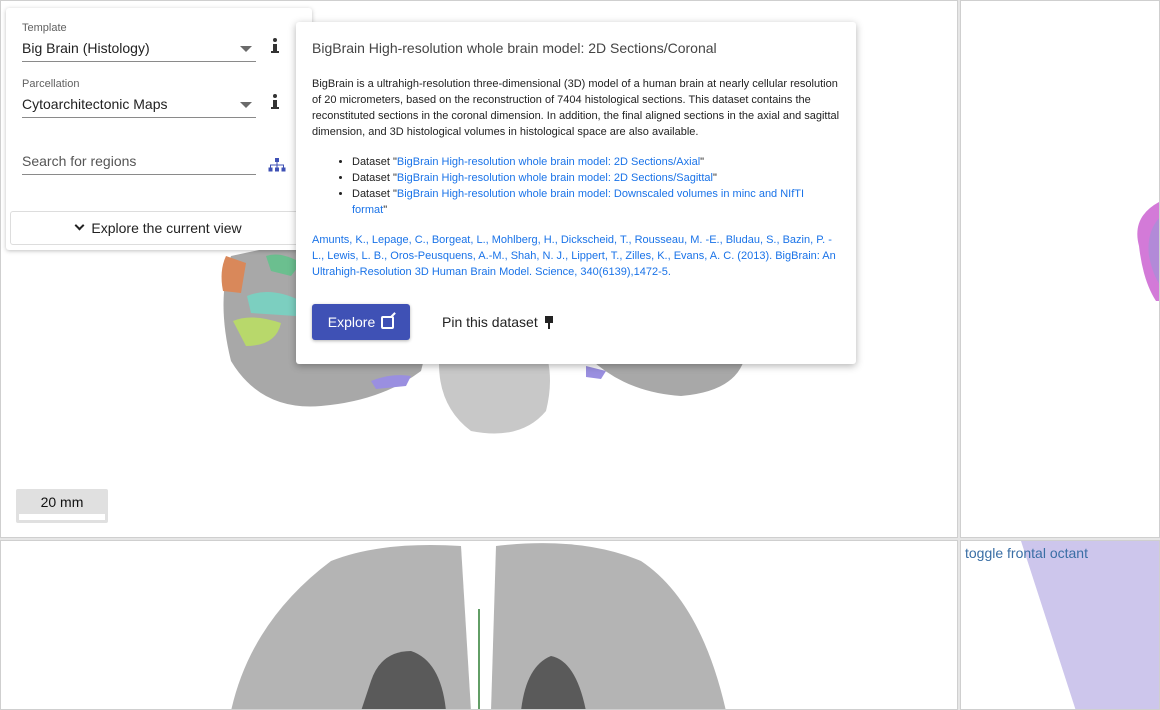 Image resolution: width=1160 pixels, height=710 pixels. I want to click on parcellation-select: Parcellation Cytoarchitectonic Maps, so click(139, 98).